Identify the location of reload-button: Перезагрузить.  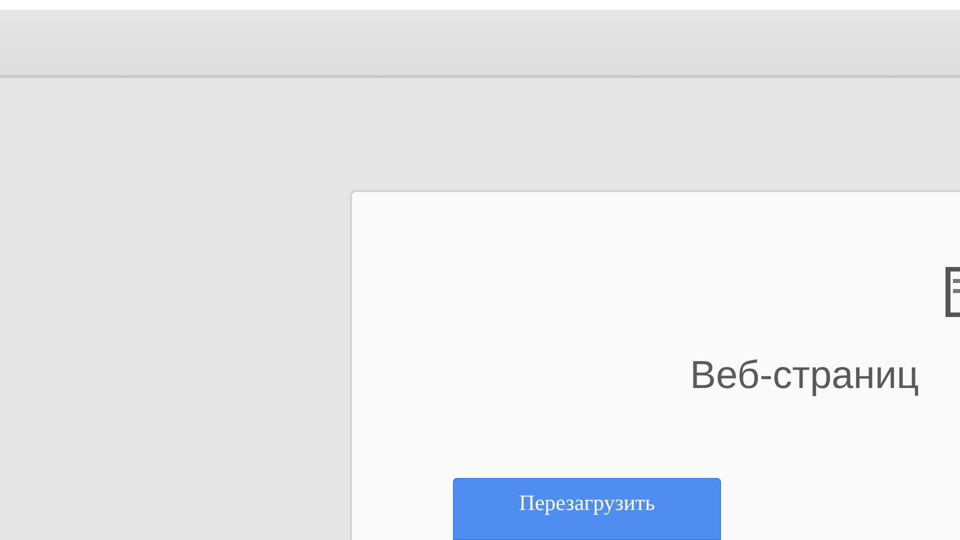
(587, 509).